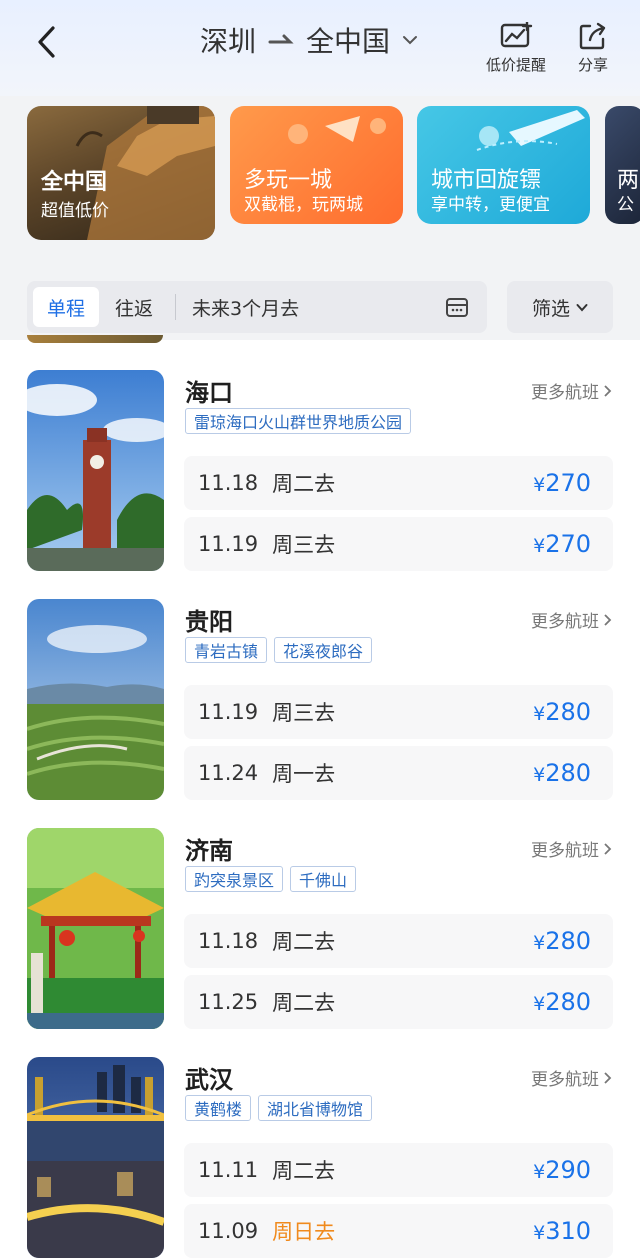 The image size is (640, 1259). Describe the element at coordinates (304, 484) in the screenshot. I see `flight-weekday: 周二去` at that location.